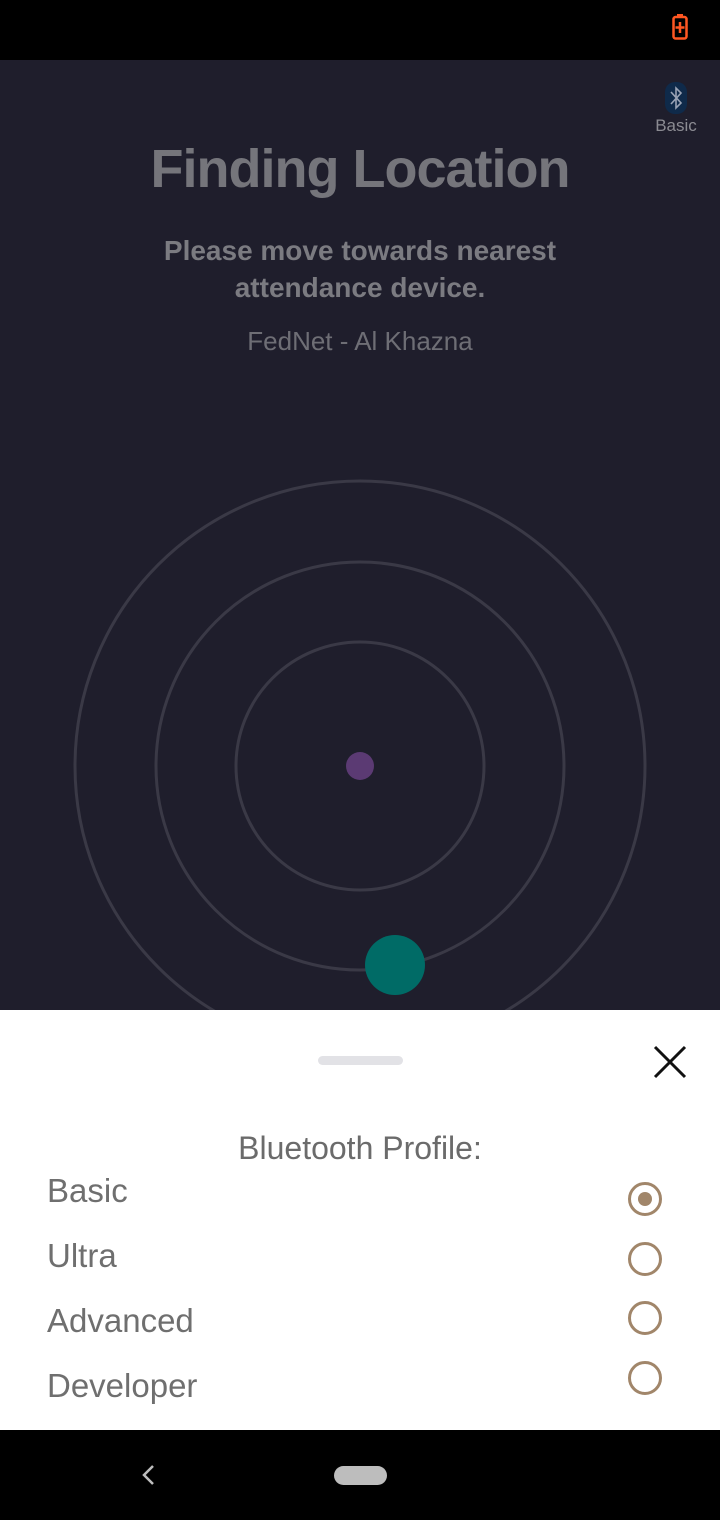  Describe the element at coordinates (676, 98) in the screenshot. I see `bluetooth-icon` at that location.